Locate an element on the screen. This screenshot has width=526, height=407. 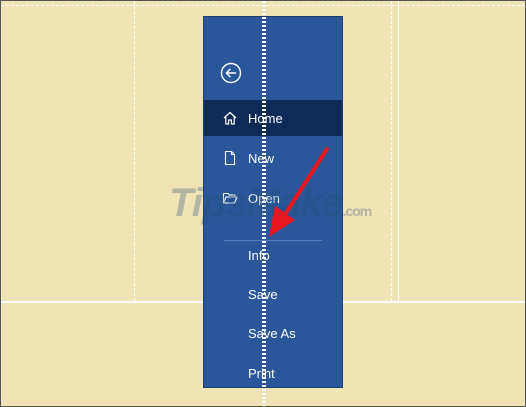
menu-item-print: Print is located at coordinates (273, 373).